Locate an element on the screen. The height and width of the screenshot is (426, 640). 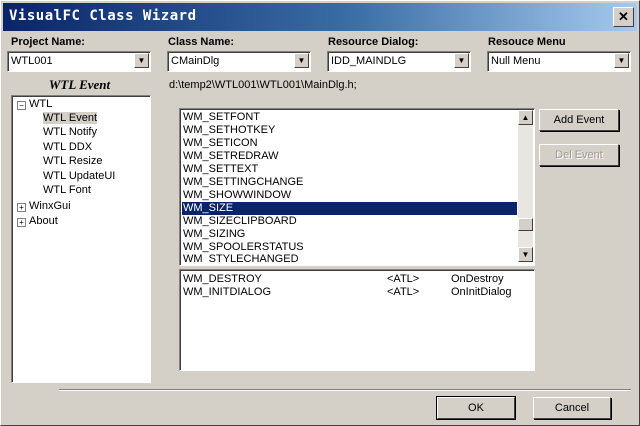
collapse-icon: − is located at coordinates (21, 105).